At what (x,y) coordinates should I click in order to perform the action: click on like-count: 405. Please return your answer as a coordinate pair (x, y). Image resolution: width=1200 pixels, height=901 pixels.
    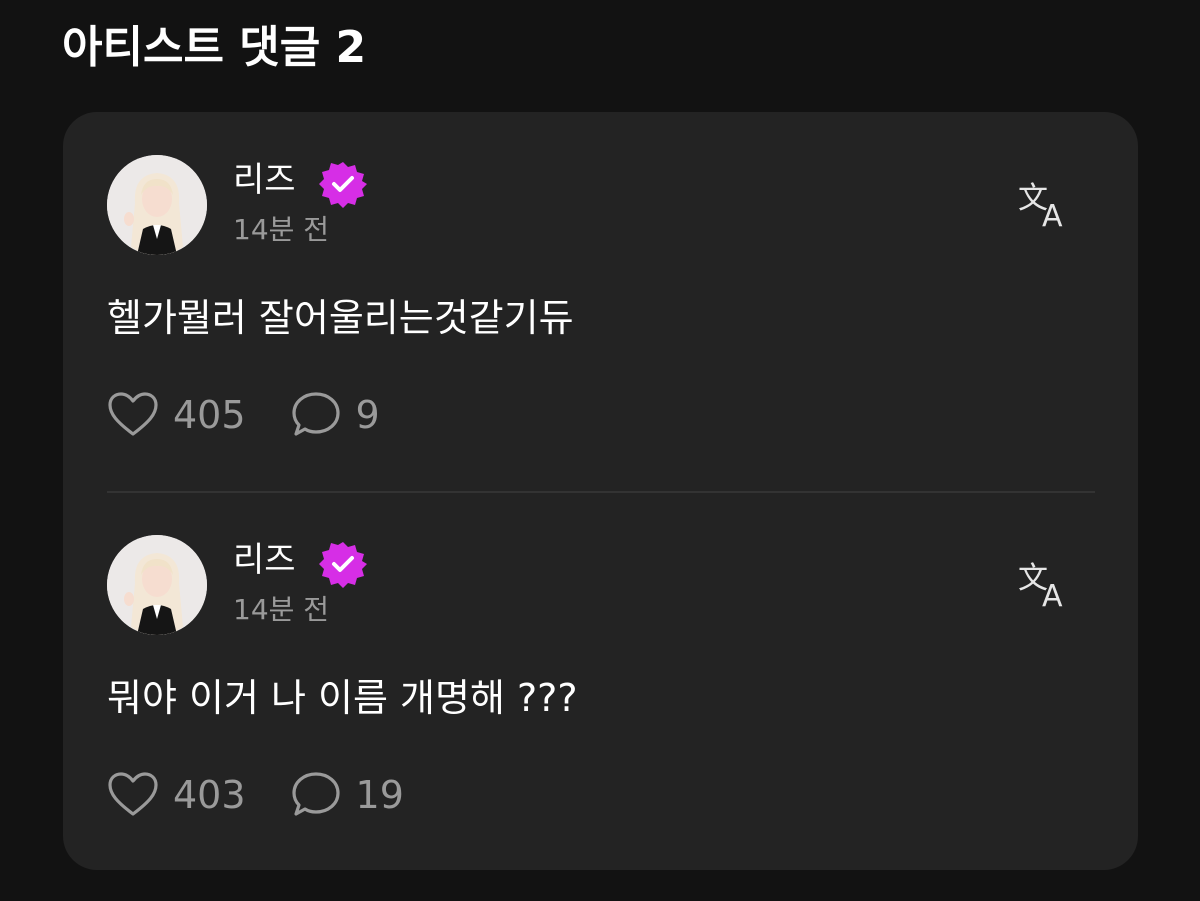
    Looking at the image, I should click on (209, 415).